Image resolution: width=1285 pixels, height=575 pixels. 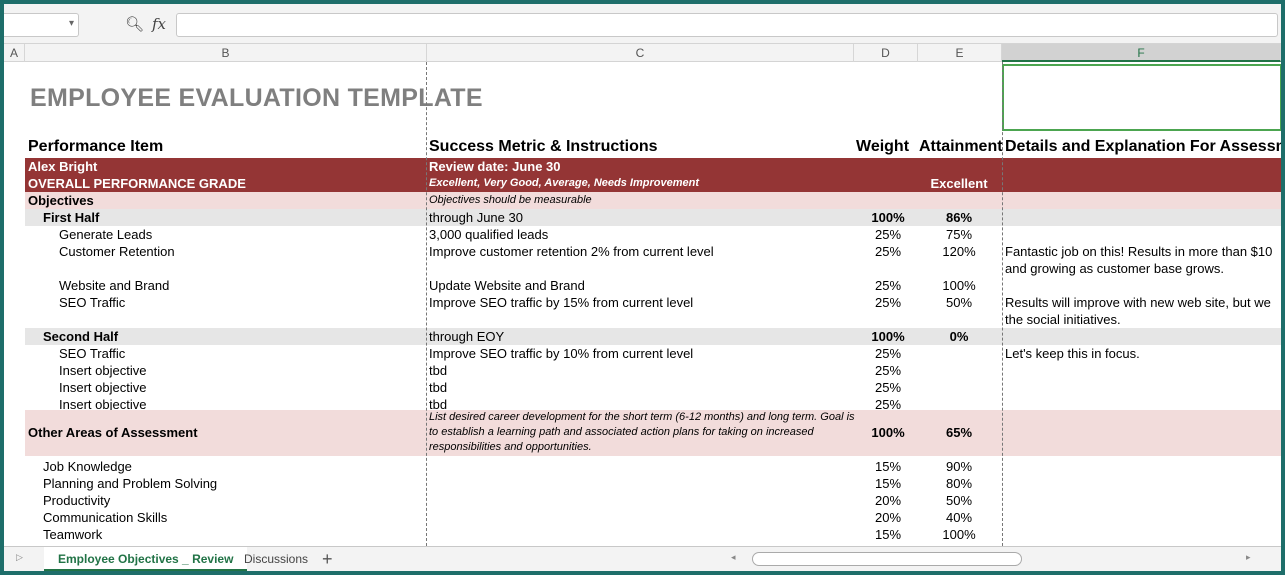 What do you see at coordinates (134, 24) in the screenshot?
I see `zoom-search-icon: 🔍︎` at bounding box center [134, 24].